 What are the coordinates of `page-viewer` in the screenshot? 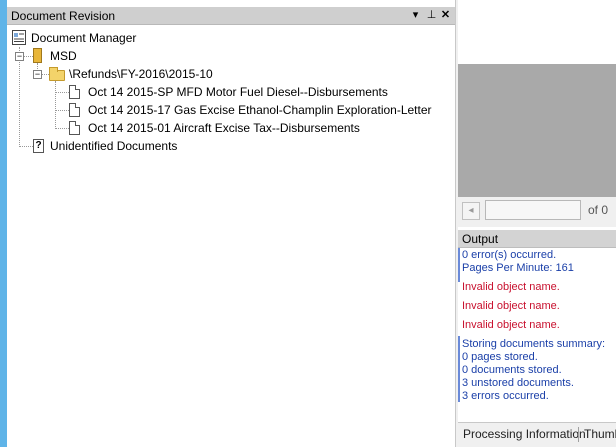 It's located at (537, 130).